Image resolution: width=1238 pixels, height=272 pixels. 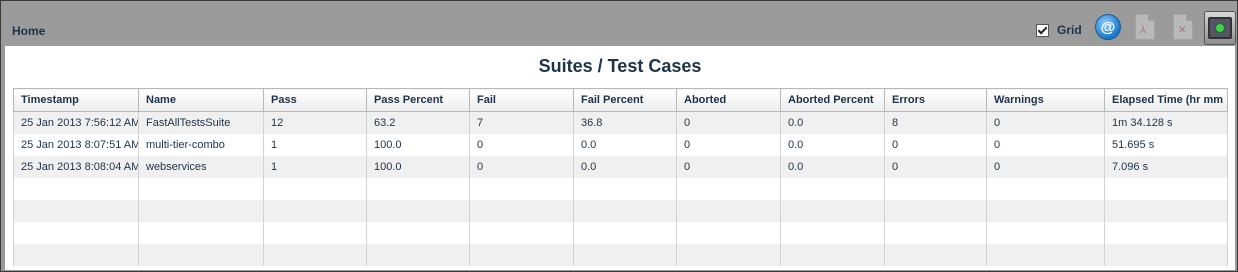 What do you see at coordinates (76, 122) in the screenshot?
I see `table-cell: 25 Jan 2013 7:56:12 AM` at bounding box center [76, 122].